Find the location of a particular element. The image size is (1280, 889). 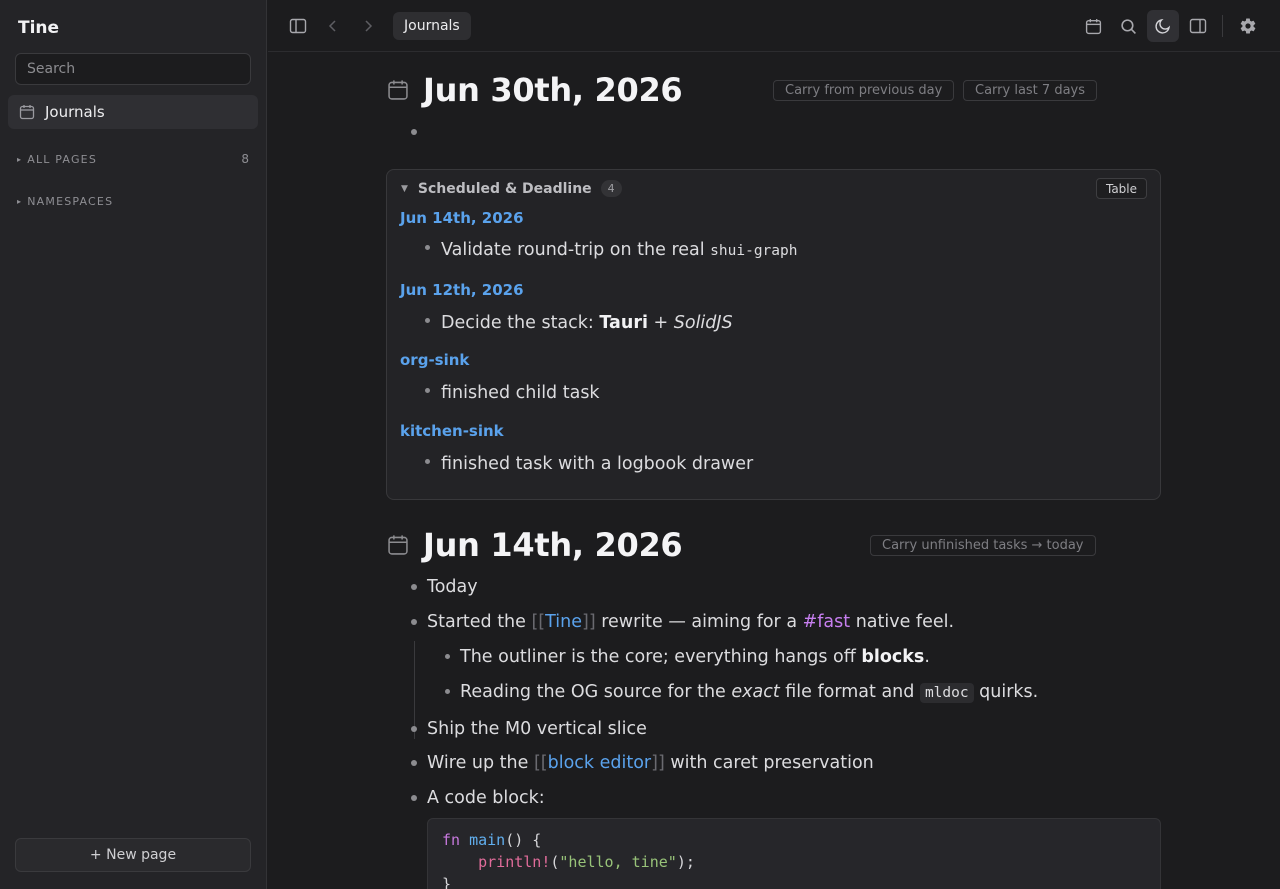

block-text: Ship the M0 vertical slice is located at coordinates (537, 729).